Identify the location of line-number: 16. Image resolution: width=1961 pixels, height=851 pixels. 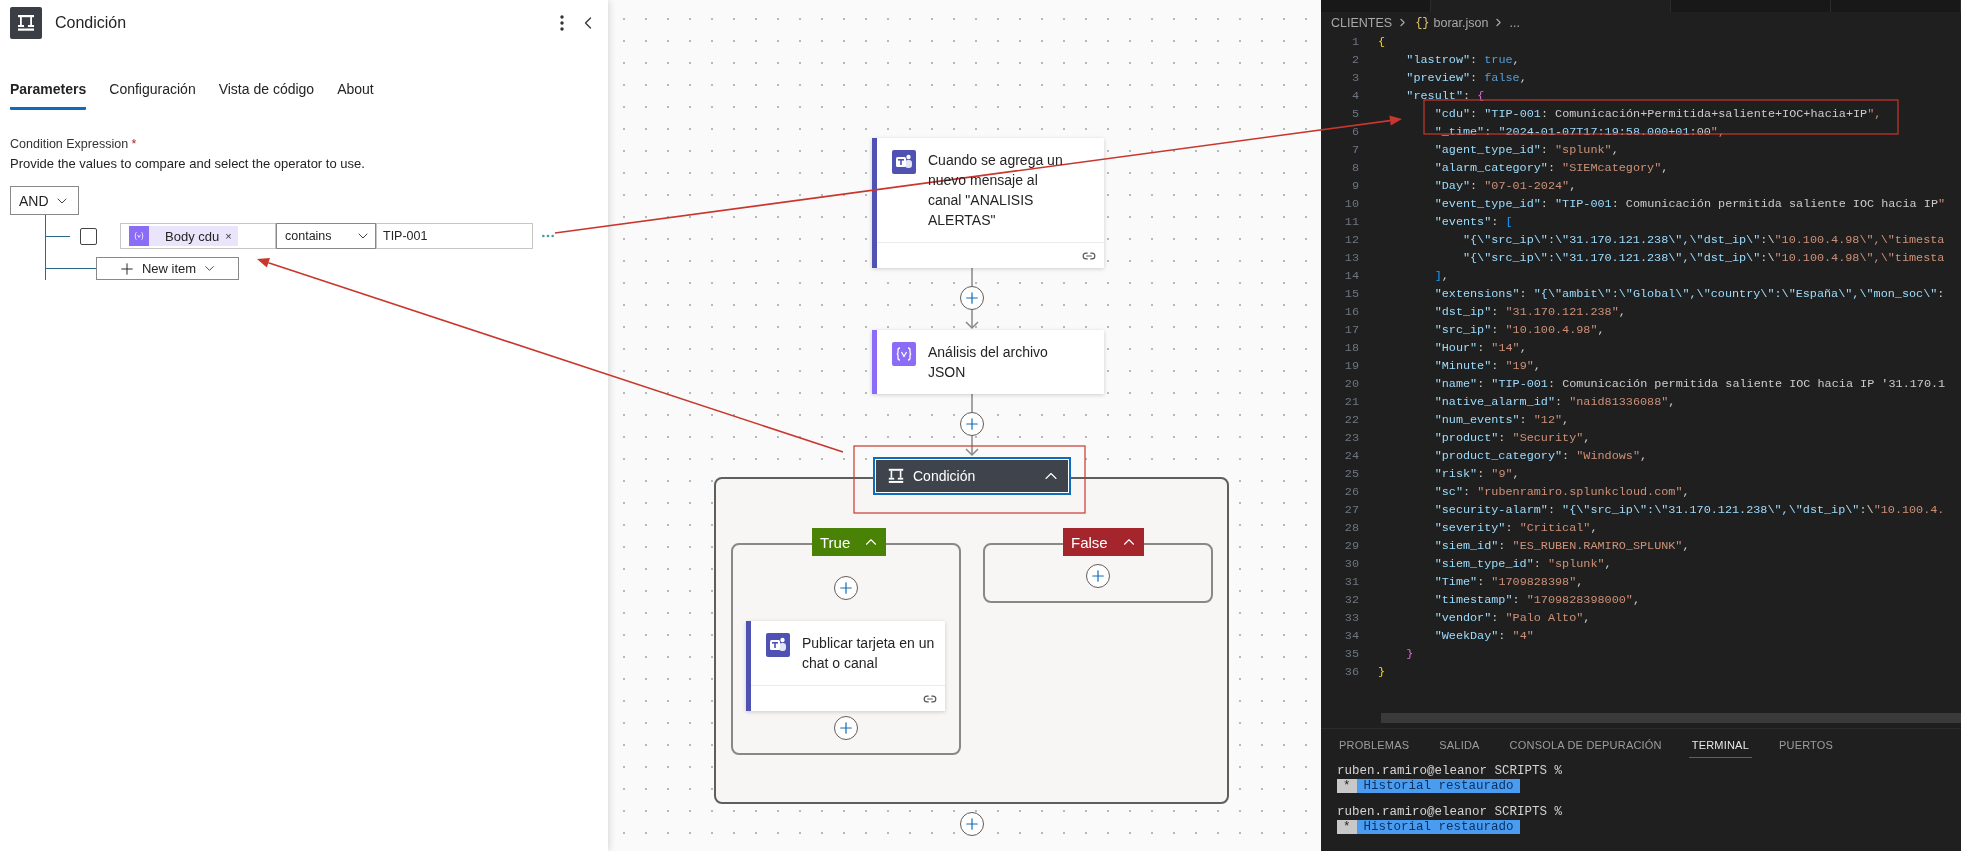
(1351, 312).